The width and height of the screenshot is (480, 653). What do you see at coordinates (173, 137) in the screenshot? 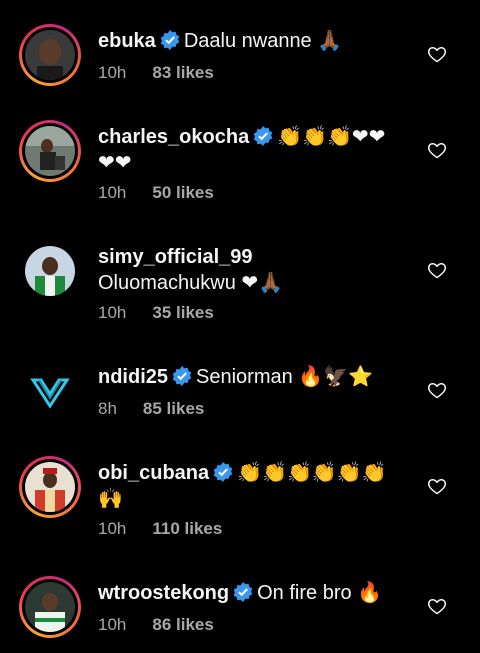
I see `comment-username: charles_okocha` at bounding box center [173, 137].